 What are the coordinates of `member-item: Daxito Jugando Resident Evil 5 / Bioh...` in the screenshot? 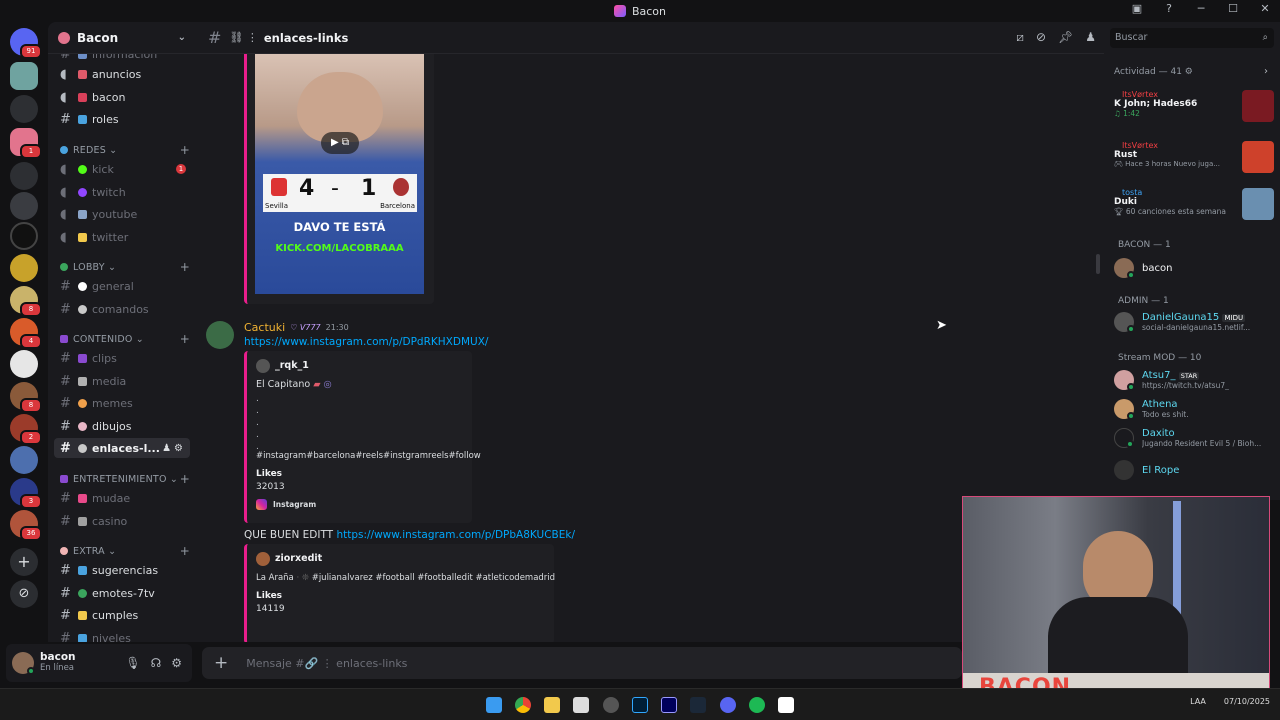 It's located at (1194, 438).